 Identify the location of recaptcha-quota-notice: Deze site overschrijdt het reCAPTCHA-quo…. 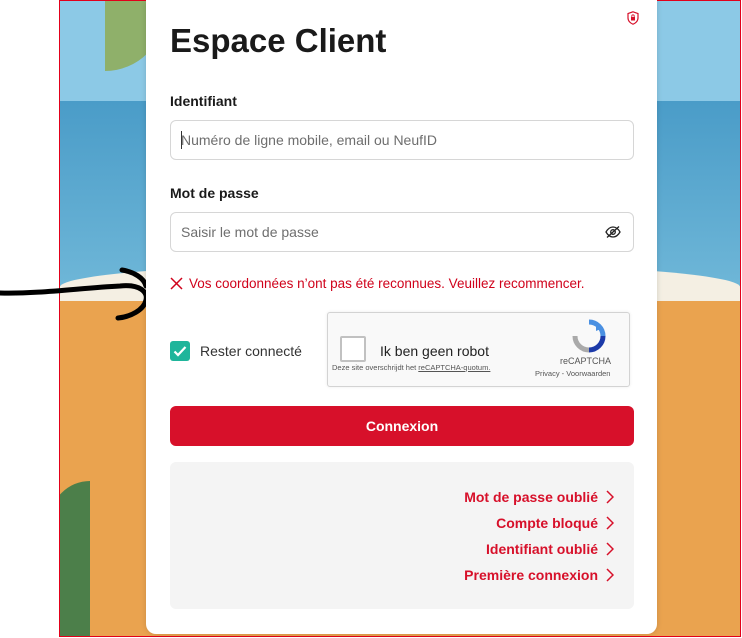
(417, 368).